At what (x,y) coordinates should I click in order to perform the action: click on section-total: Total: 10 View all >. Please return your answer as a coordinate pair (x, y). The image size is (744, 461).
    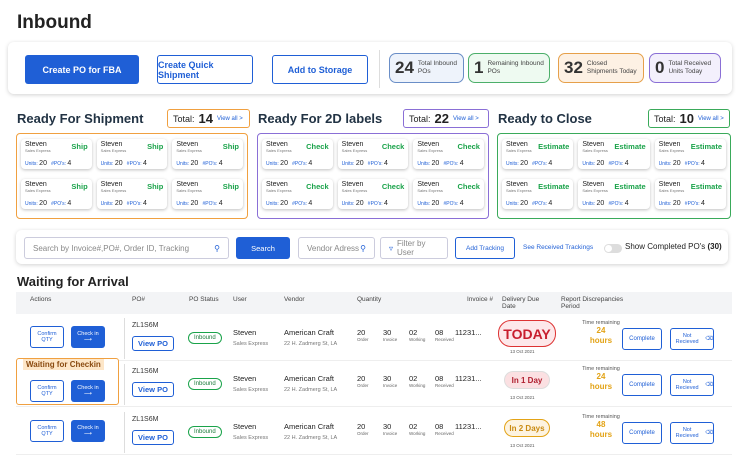
    Looking at the image, I should click on (689, 118).